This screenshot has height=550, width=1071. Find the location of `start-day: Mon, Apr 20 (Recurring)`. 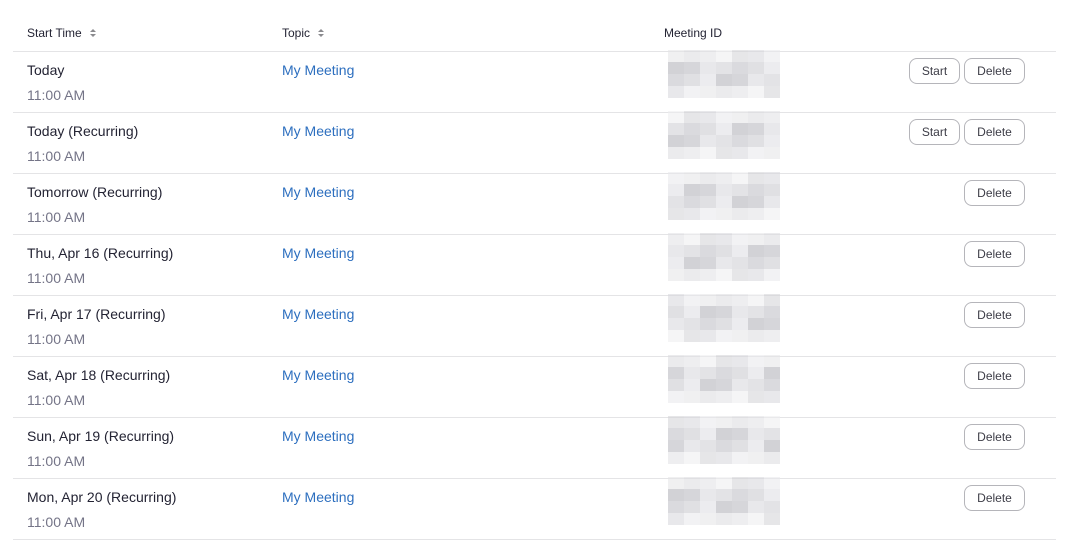

start-day: Mon, Apr 20 (Recurring) is located at coordinates (102, 497).